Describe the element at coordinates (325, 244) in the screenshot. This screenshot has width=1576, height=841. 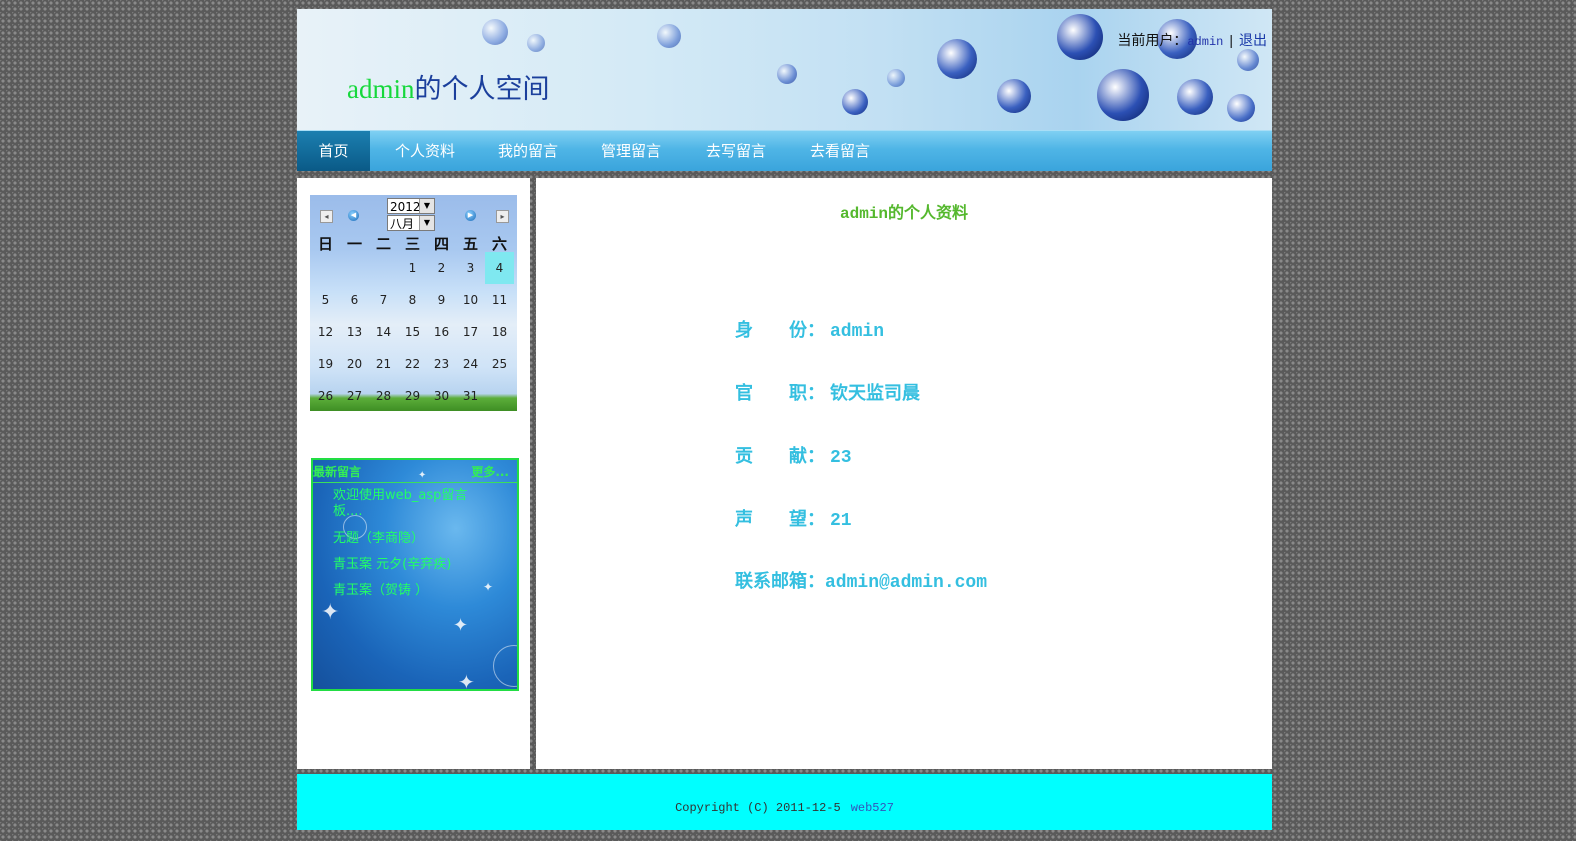
I see `calendar-weekday-header: 日` at that location.